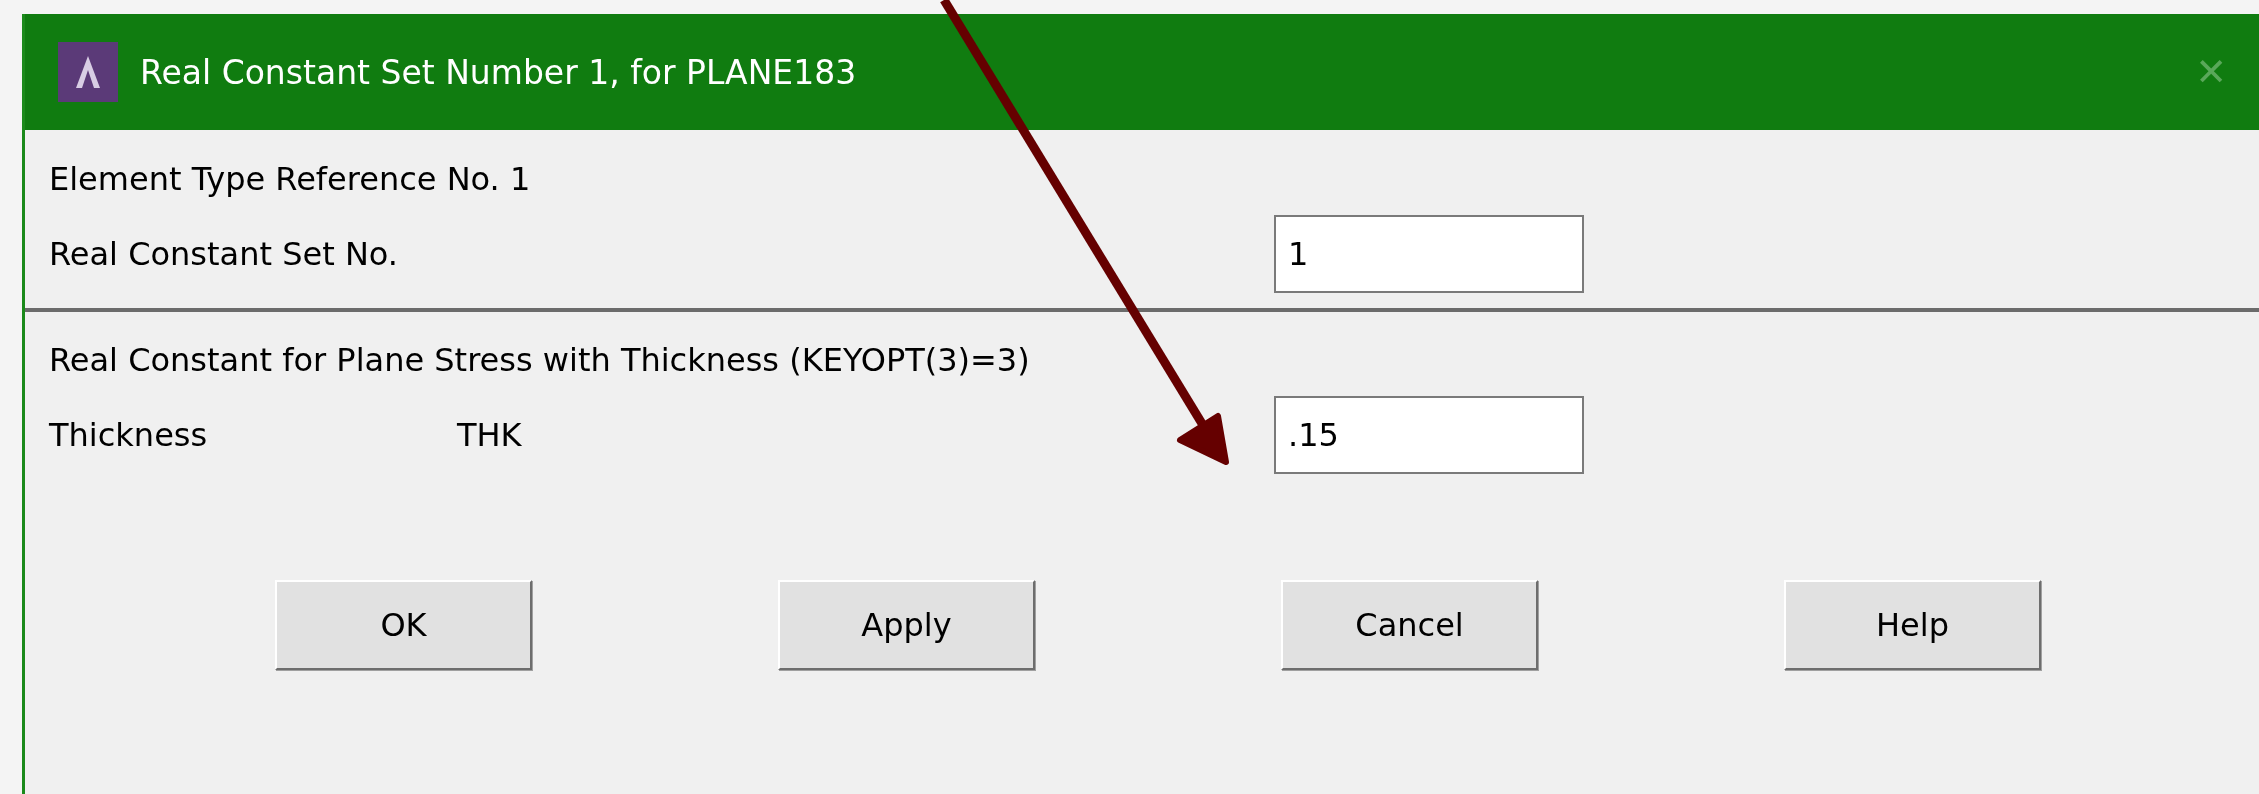  What do you see at coordinates (403, 625) in the screenshot?
I see `dialog-button: OK` at bounding box center [403, 625].